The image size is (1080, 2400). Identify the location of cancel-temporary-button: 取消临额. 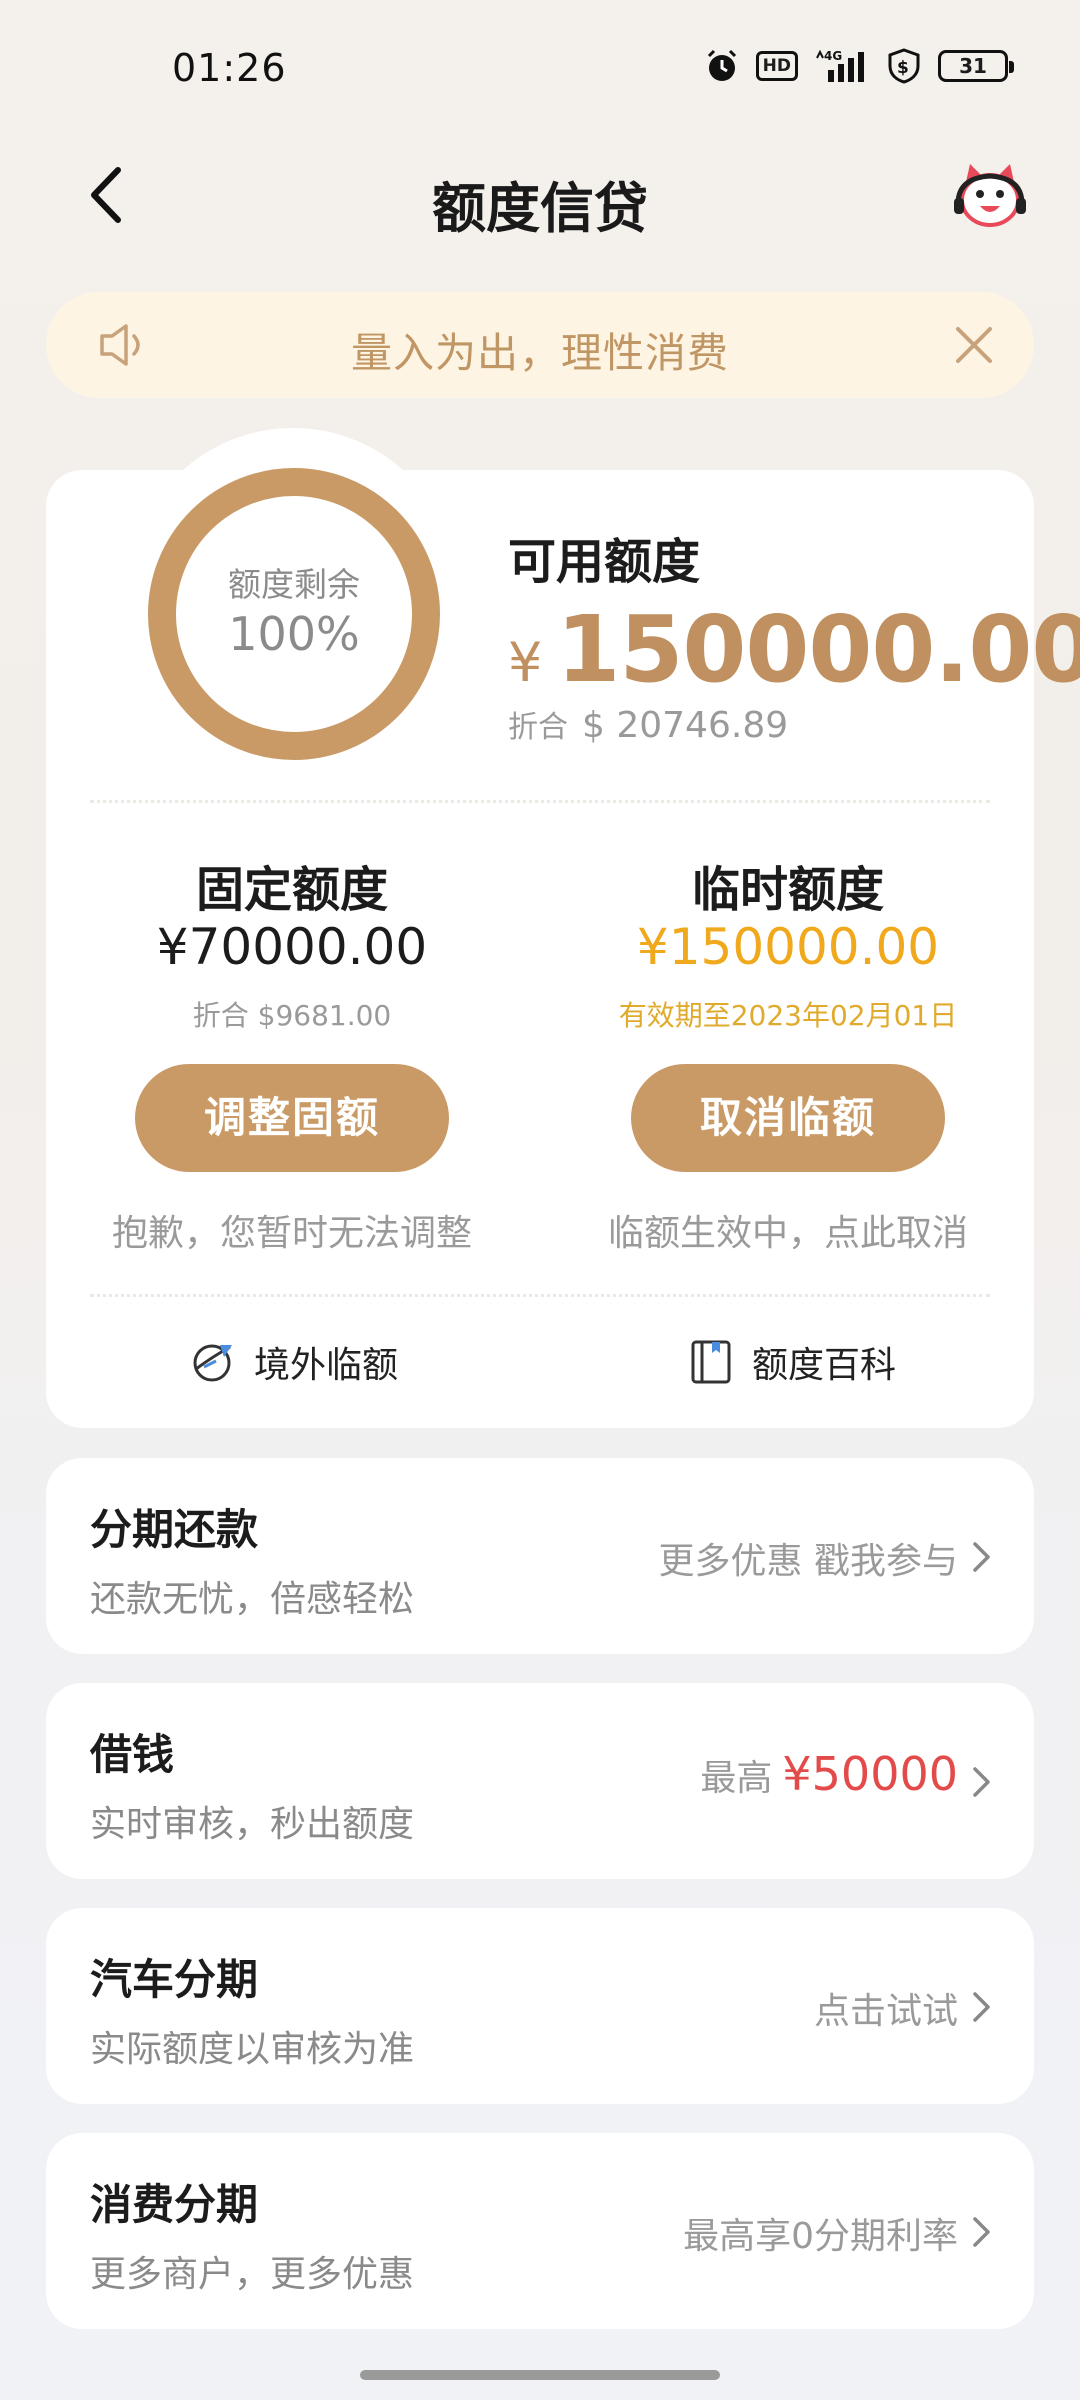
(788, 1118).